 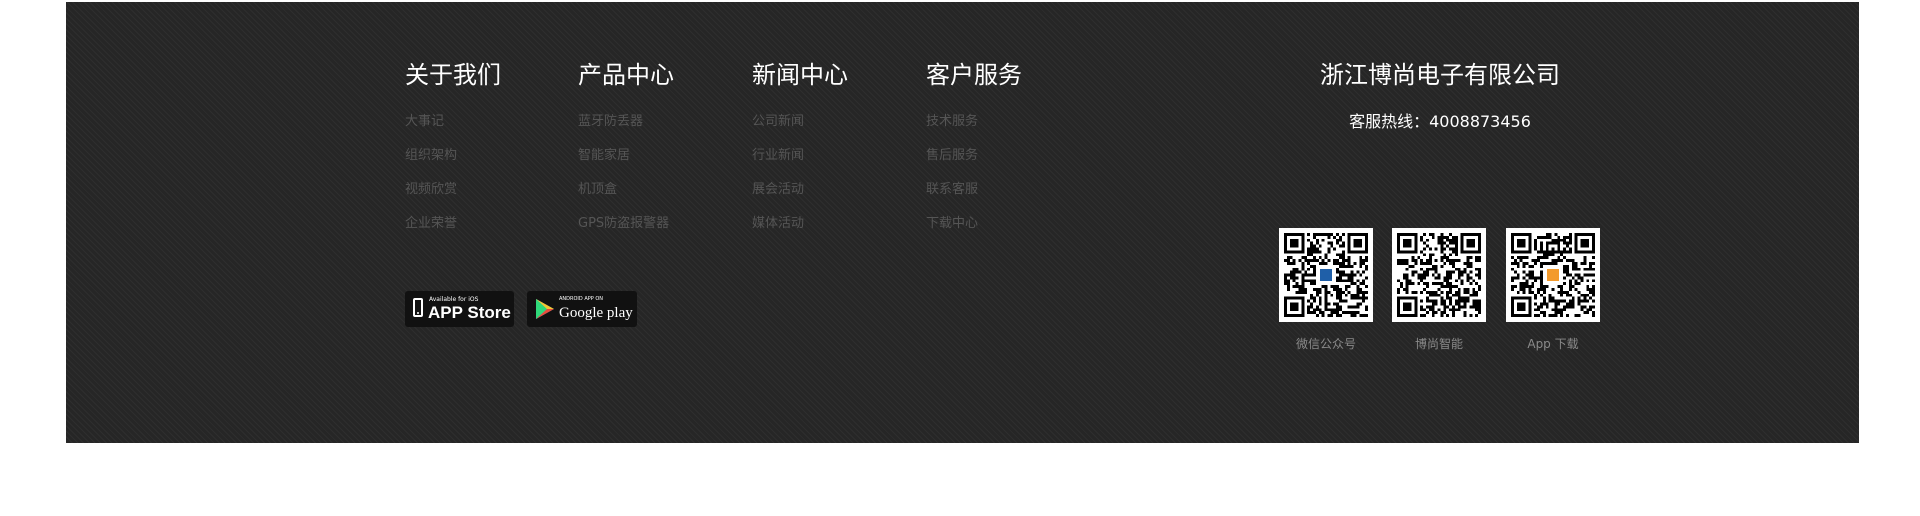 What do you see at coordinates (431, 155) in the screenshot?
I see `footer-link: 组织架构` at bounding box center [431, 155].